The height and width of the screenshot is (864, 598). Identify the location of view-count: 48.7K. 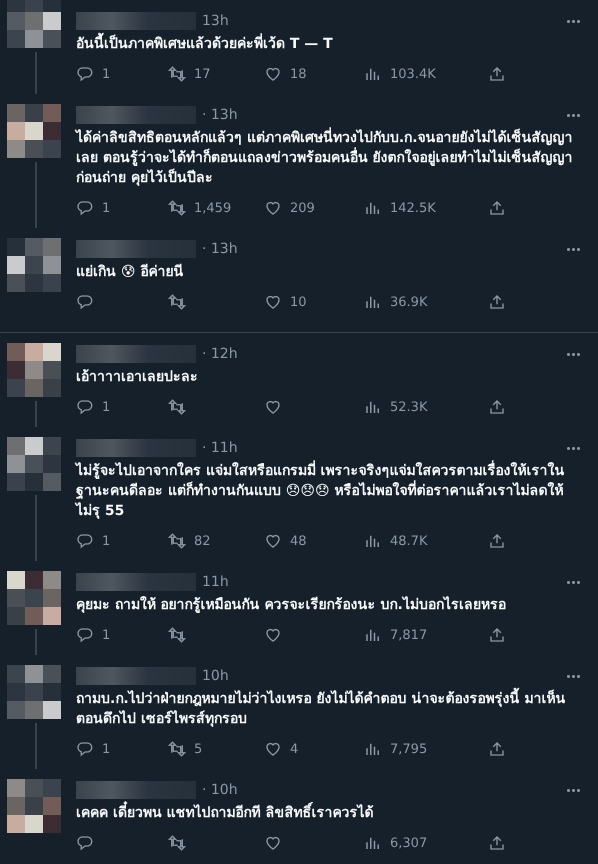
(409, 541).